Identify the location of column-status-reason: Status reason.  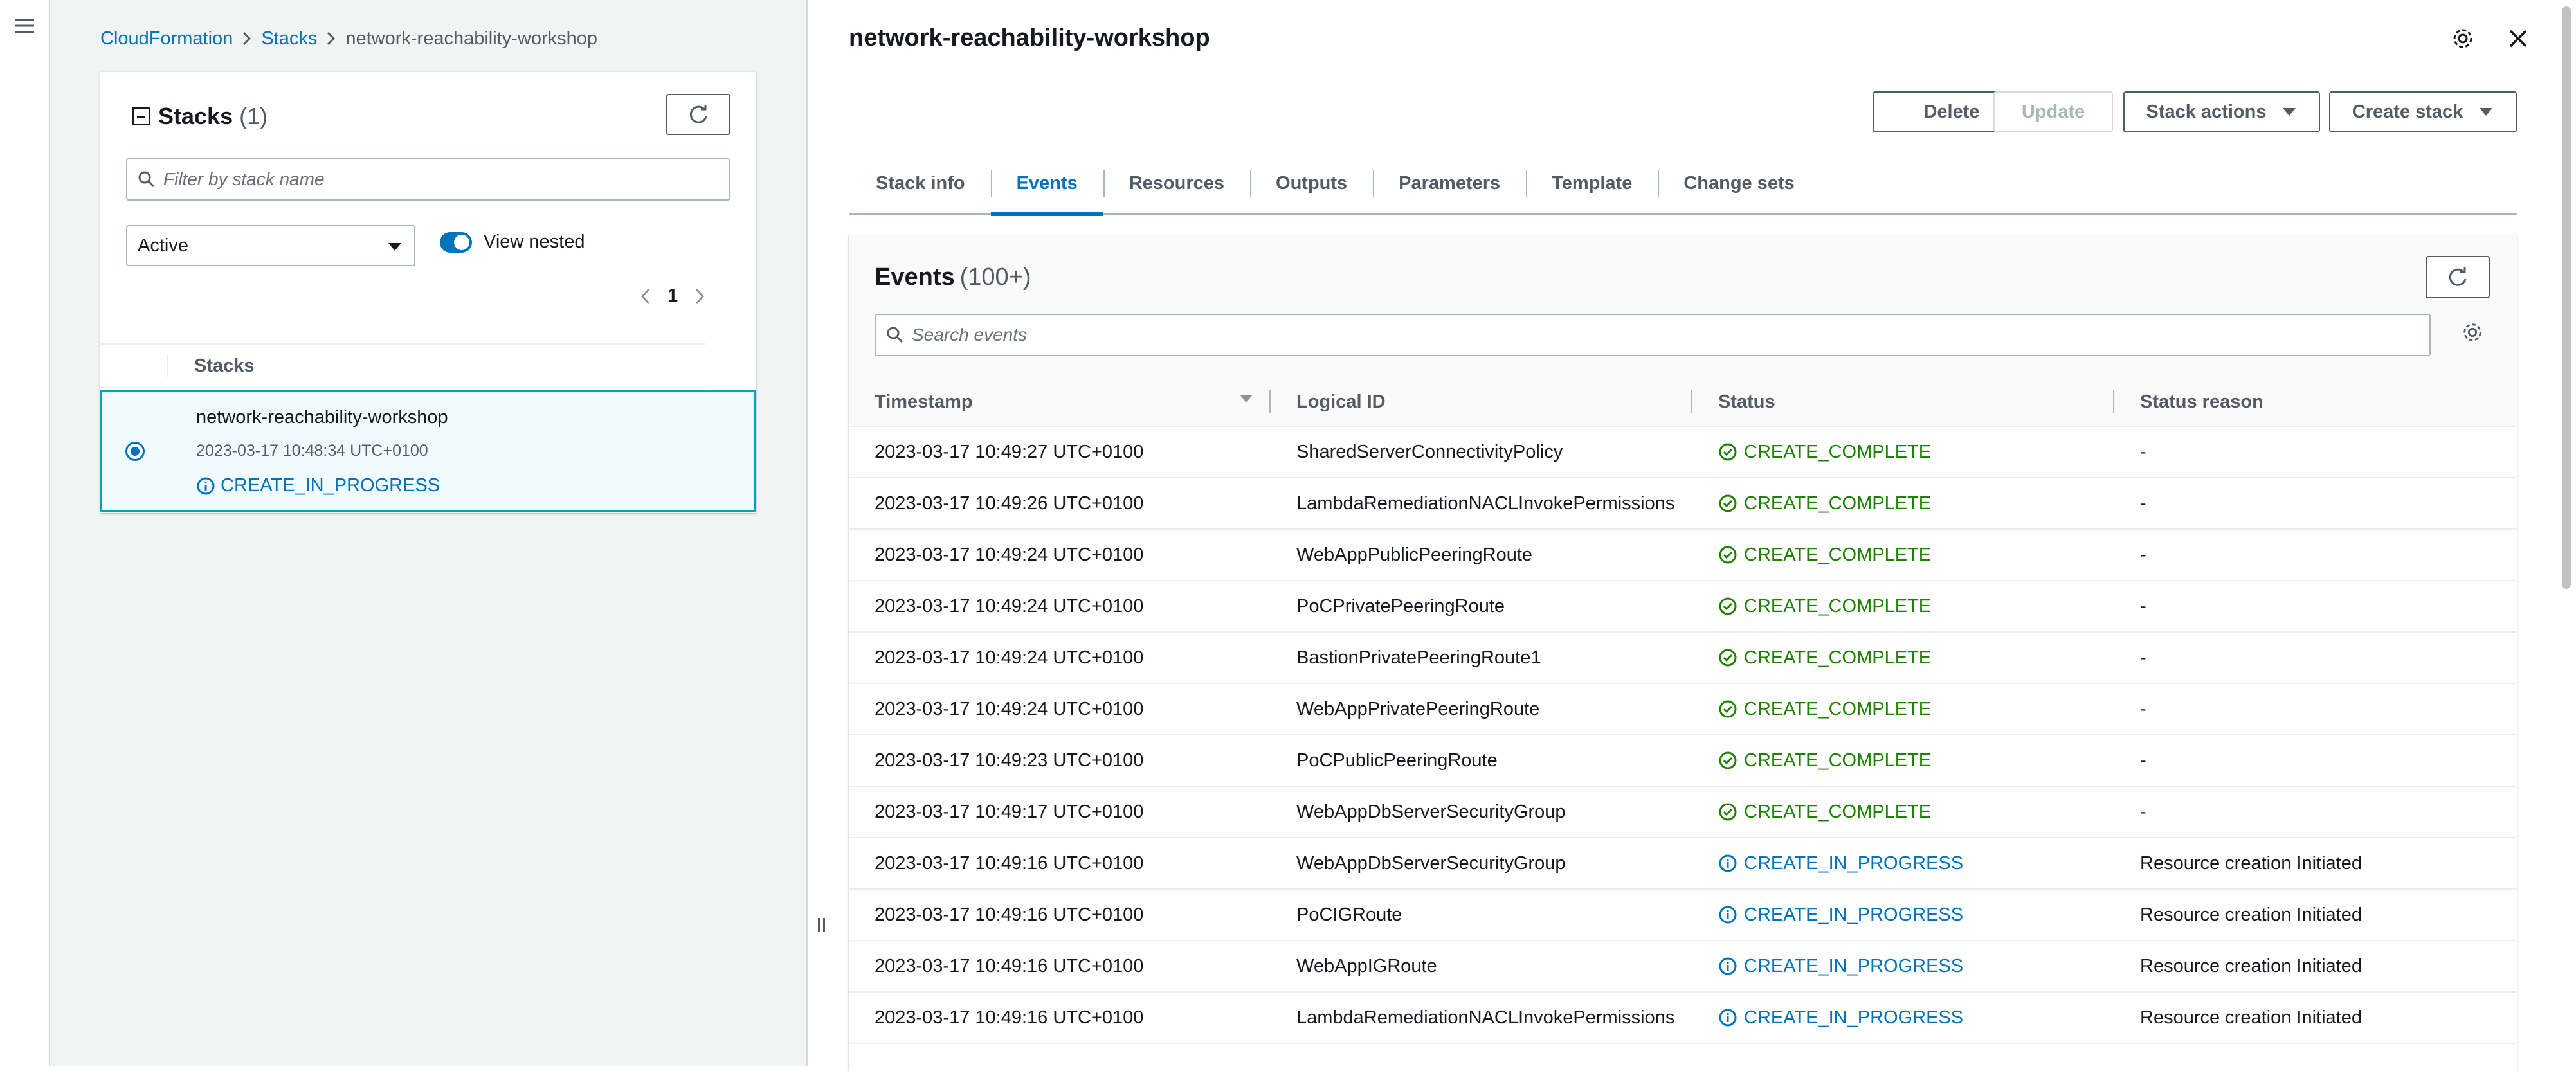
(2315, 401).